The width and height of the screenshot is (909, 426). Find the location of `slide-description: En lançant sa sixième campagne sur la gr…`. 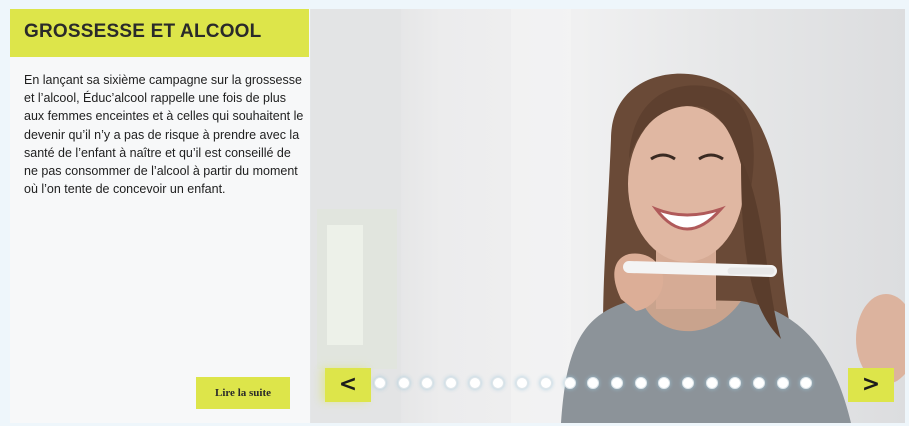

slide-description: En lançant sa sixième campagne sur la gr… is located at coordinates (164, 135).